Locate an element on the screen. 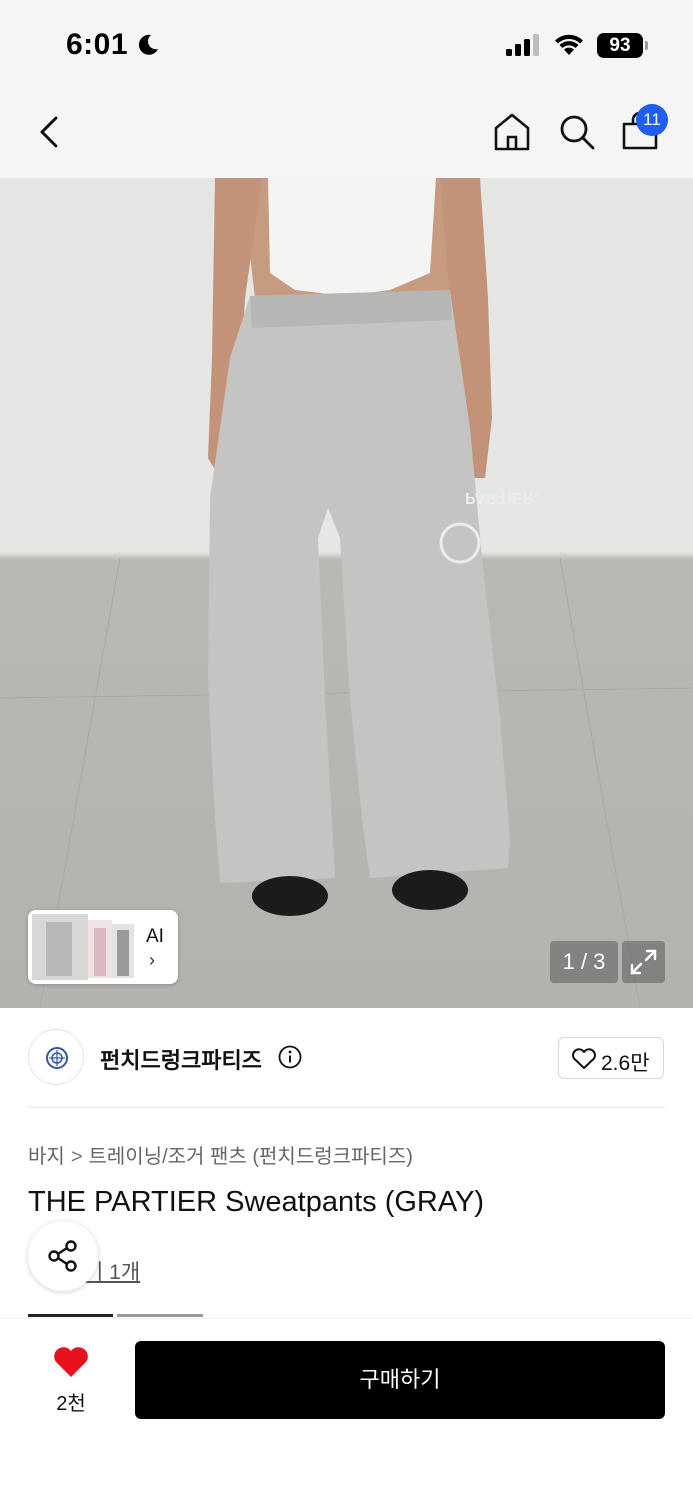 The height and width of the screenshot is (1500, 693). brand-like-count: 2.6만 is located at coordinates (625, 1063).